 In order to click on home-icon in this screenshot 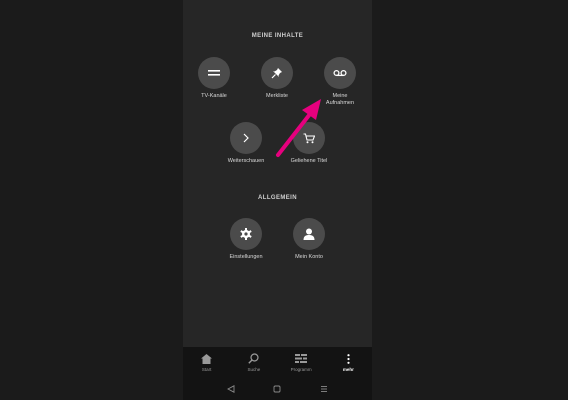, I will do `click(207, 359)`.